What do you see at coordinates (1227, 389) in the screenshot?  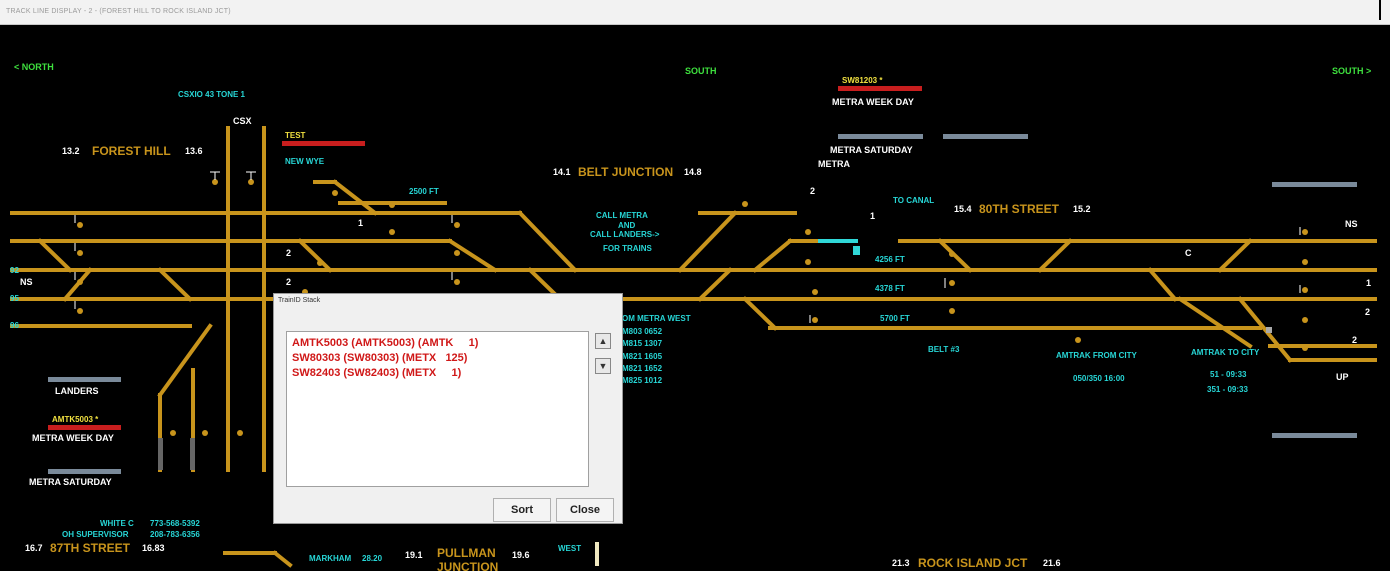 I see `amtrak-to-time-2: 351 - 09:33` at bounding box center [1227, 389].